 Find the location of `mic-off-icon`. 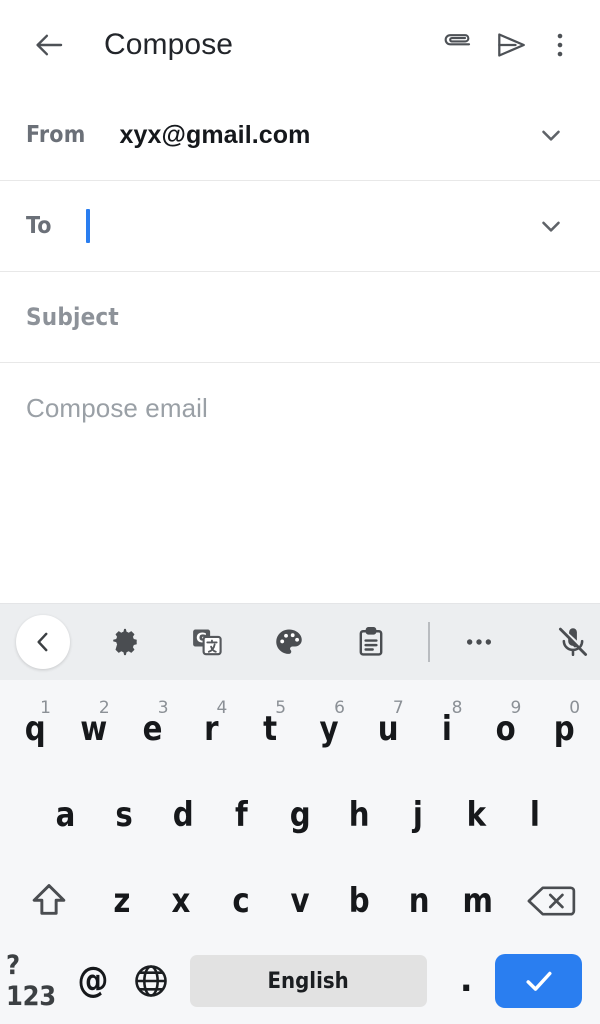

mic-off-icon is located at coordinates (573, 642).